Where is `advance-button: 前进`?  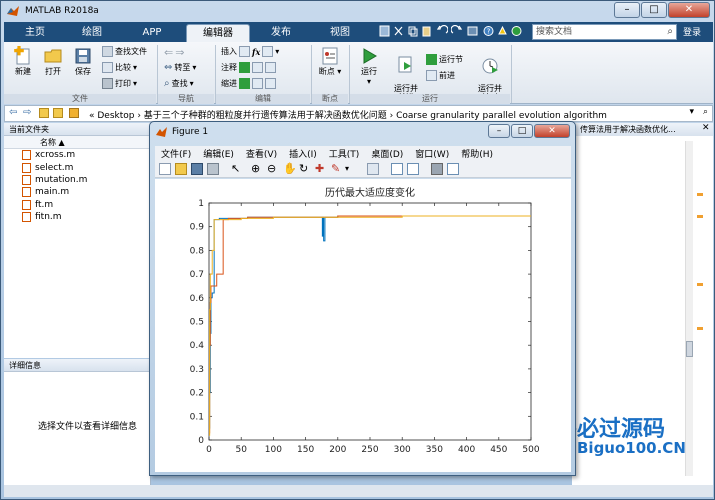
advance-button: 前进 is located at coordinates (440, 75).